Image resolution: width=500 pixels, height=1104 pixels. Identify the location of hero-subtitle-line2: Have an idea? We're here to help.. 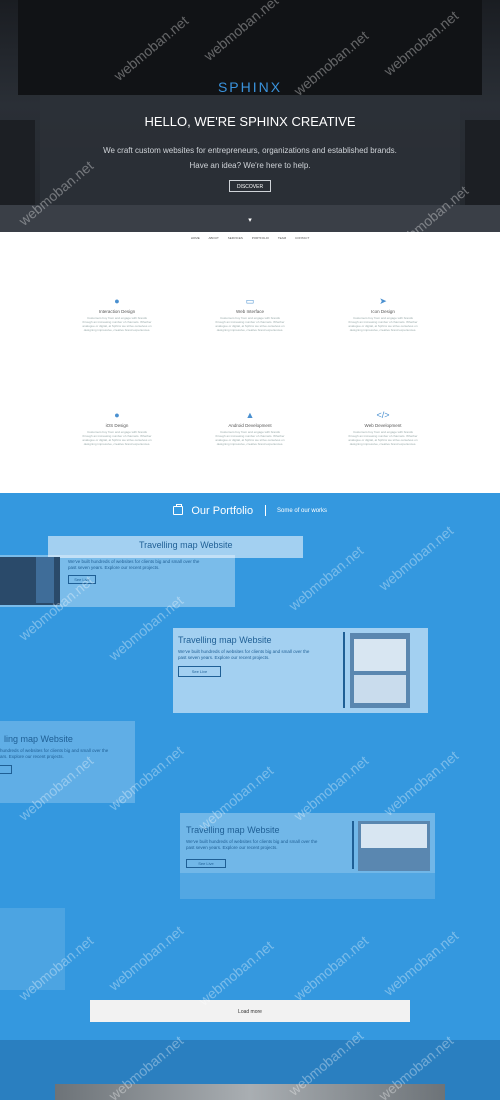
(250, 165).